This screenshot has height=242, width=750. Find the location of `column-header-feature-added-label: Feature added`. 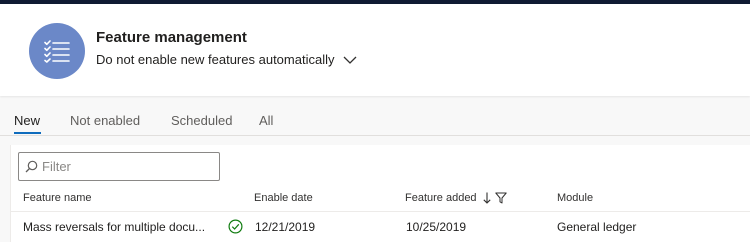

column-header-feature-added-label: Feature added is located at coordinates (441, 198).